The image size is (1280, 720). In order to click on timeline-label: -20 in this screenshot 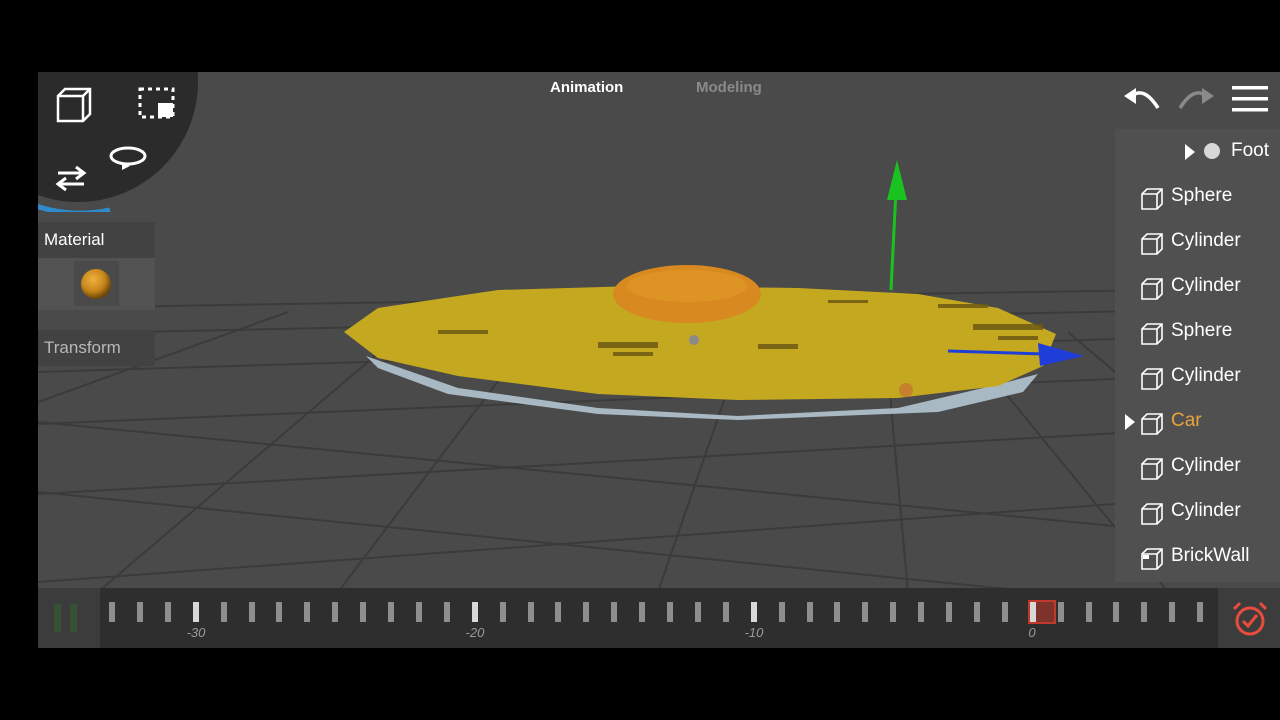, I will do `click(475, 632)`.